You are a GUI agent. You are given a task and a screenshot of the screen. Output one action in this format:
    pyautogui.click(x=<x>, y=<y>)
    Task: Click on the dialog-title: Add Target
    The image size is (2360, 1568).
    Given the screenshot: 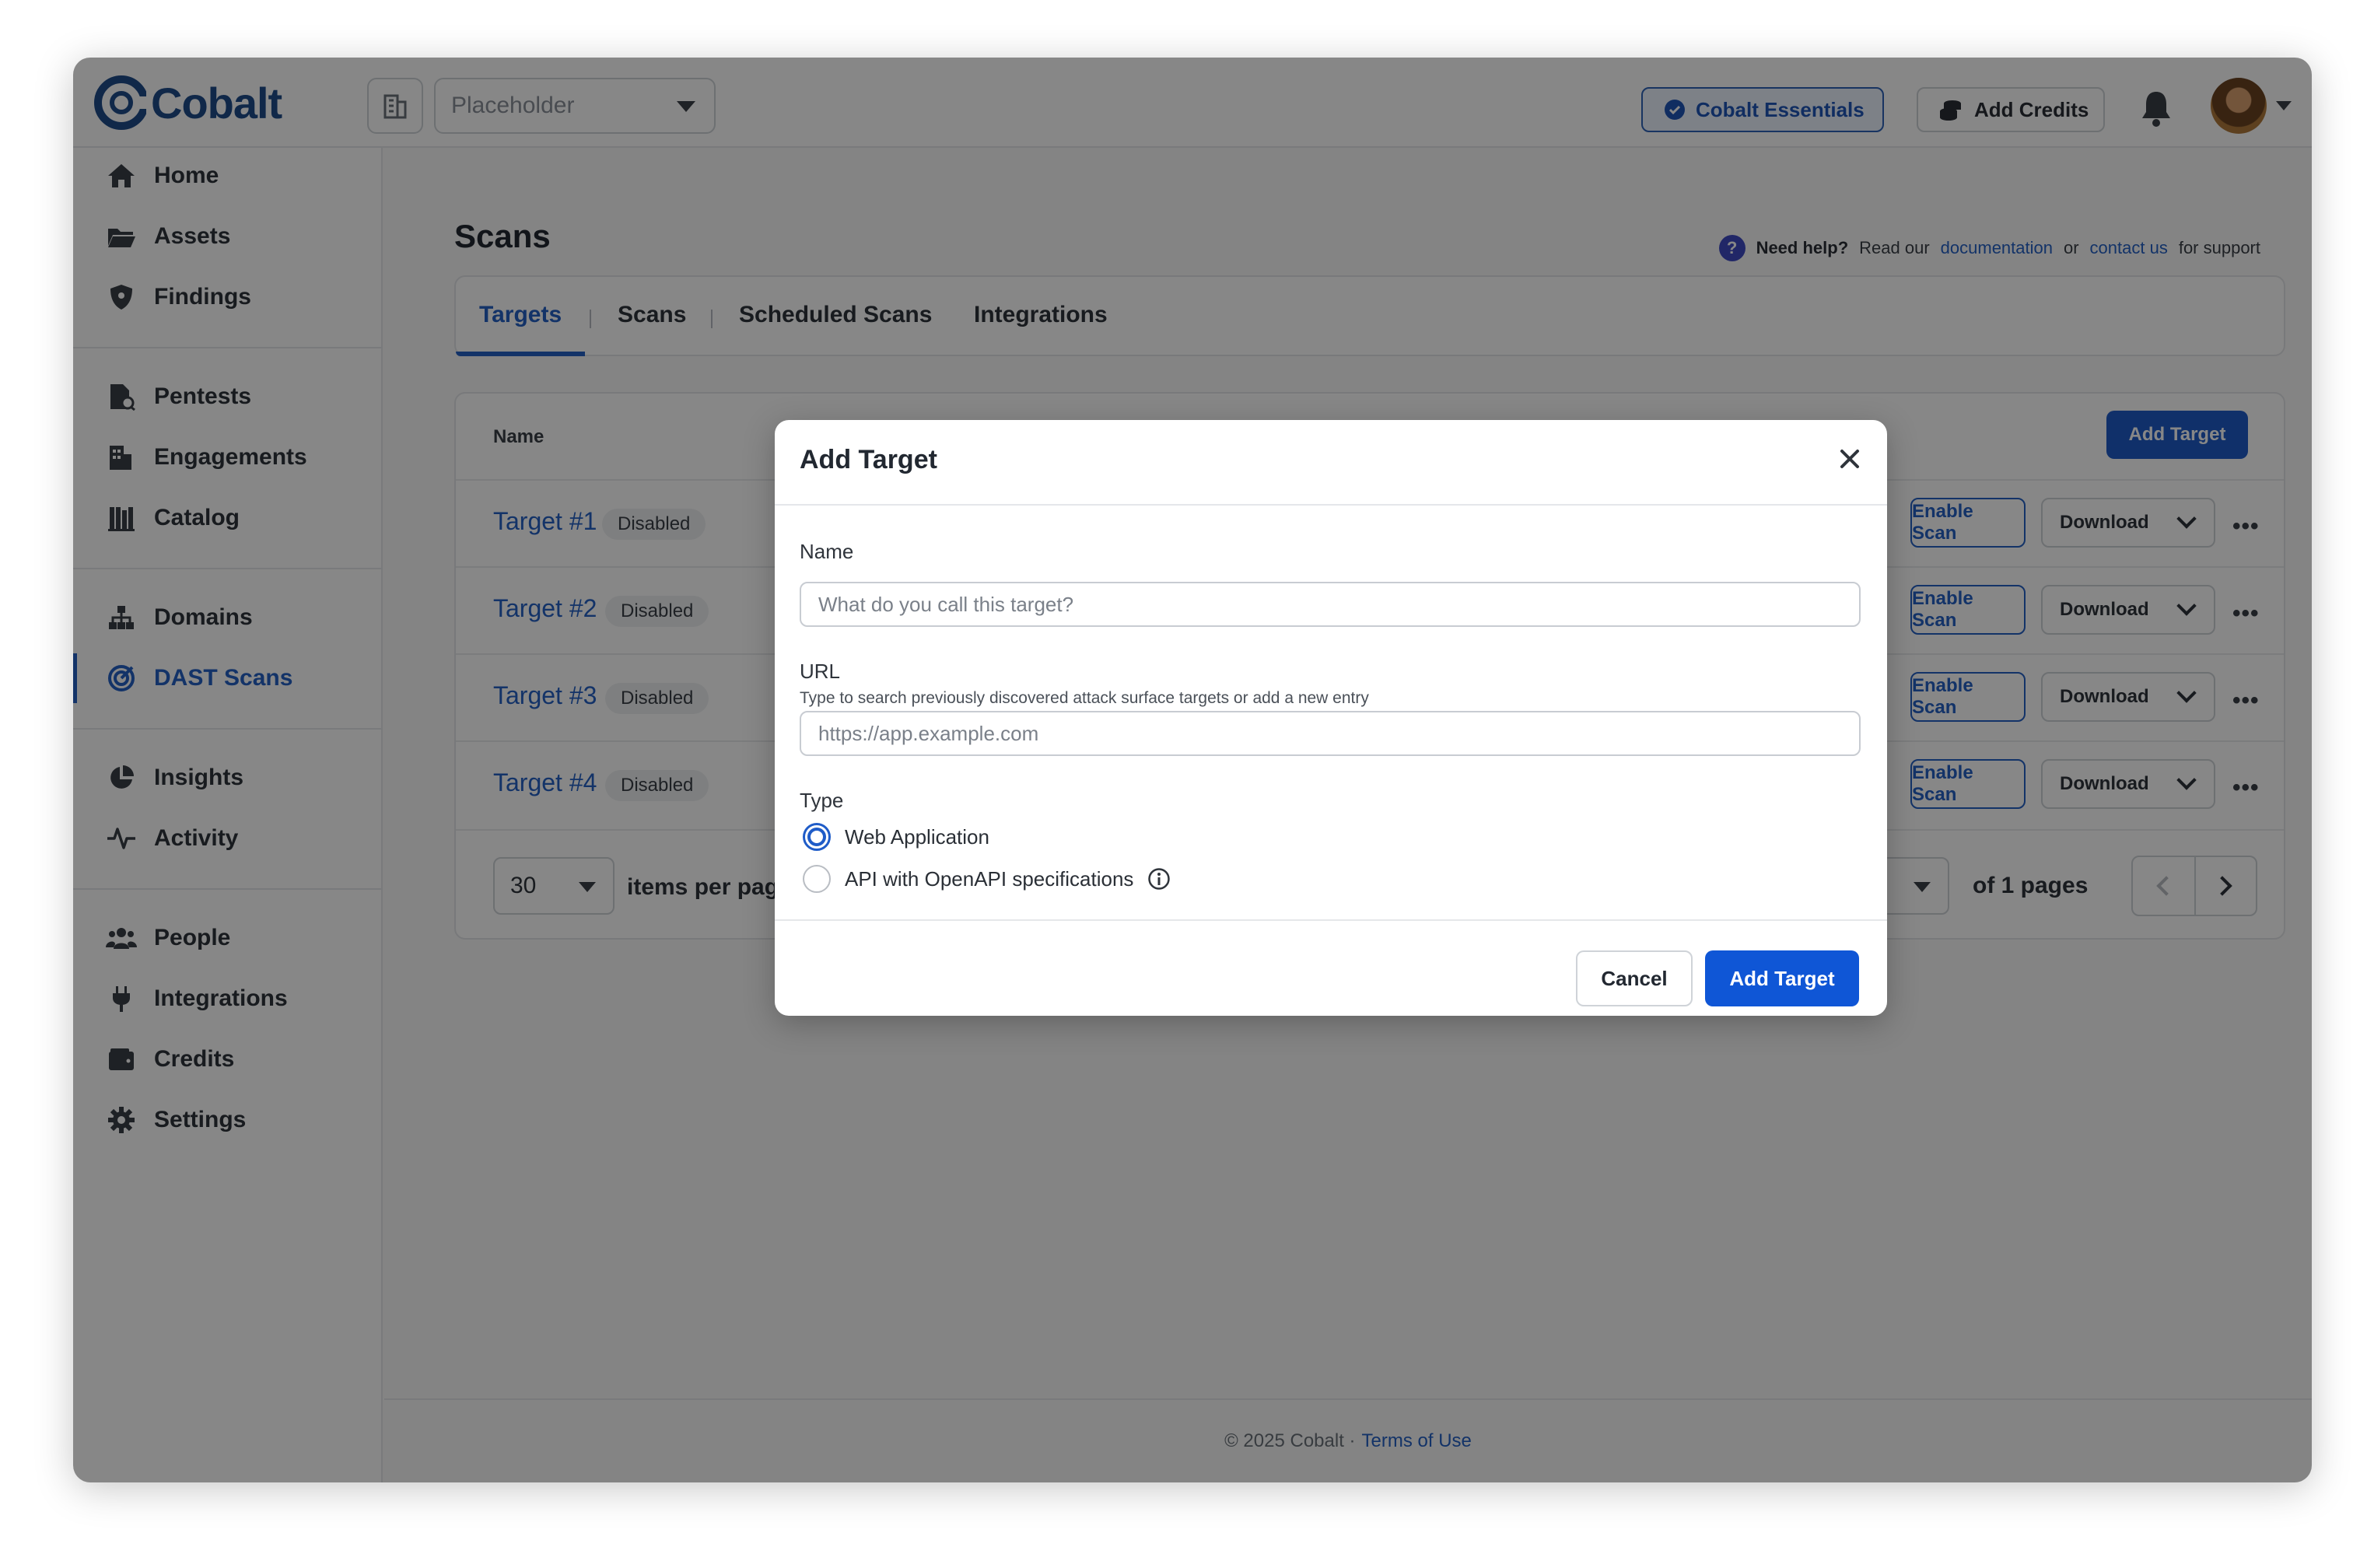 What is the action you would take?
    pyautogui.click(x=868, y=460)
    